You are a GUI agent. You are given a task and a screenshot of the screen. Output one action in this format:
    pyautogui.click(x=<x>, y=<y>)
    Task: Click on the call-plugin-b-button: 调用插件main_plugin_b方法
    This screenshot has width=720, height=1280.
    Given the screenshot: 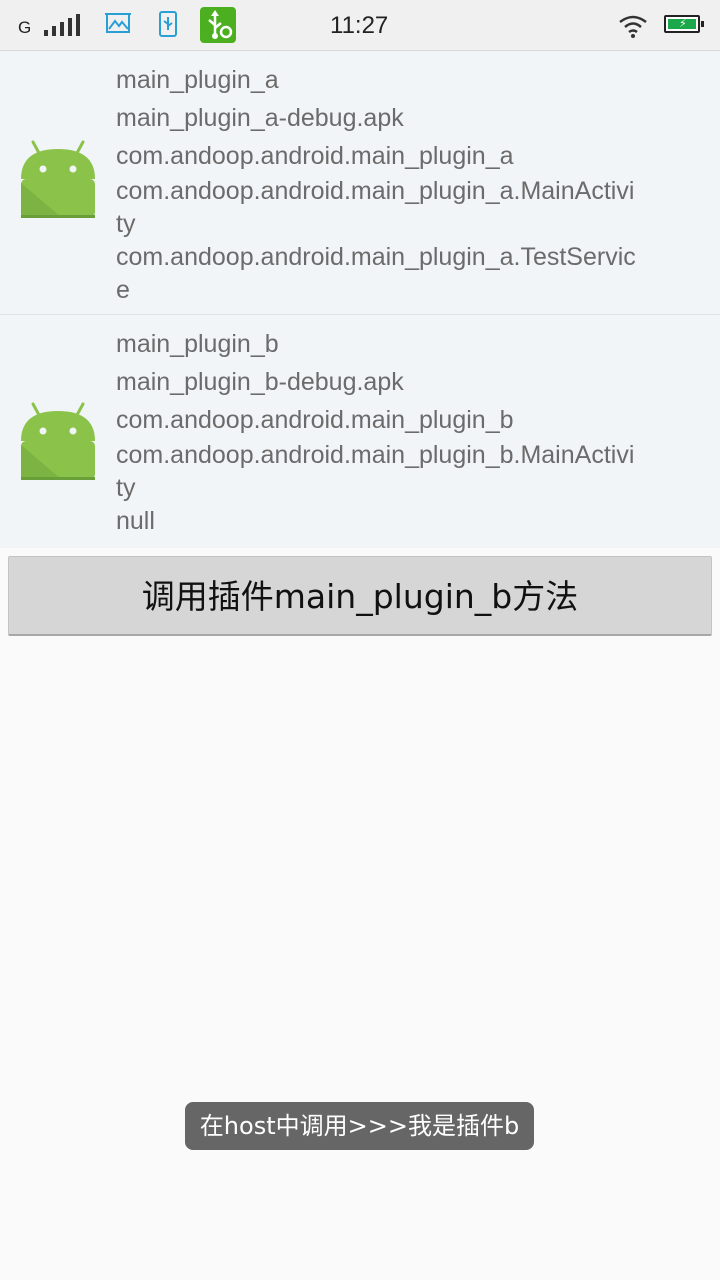 What is the action you would take?
    pyautogui.click(x=360, y=596)
    